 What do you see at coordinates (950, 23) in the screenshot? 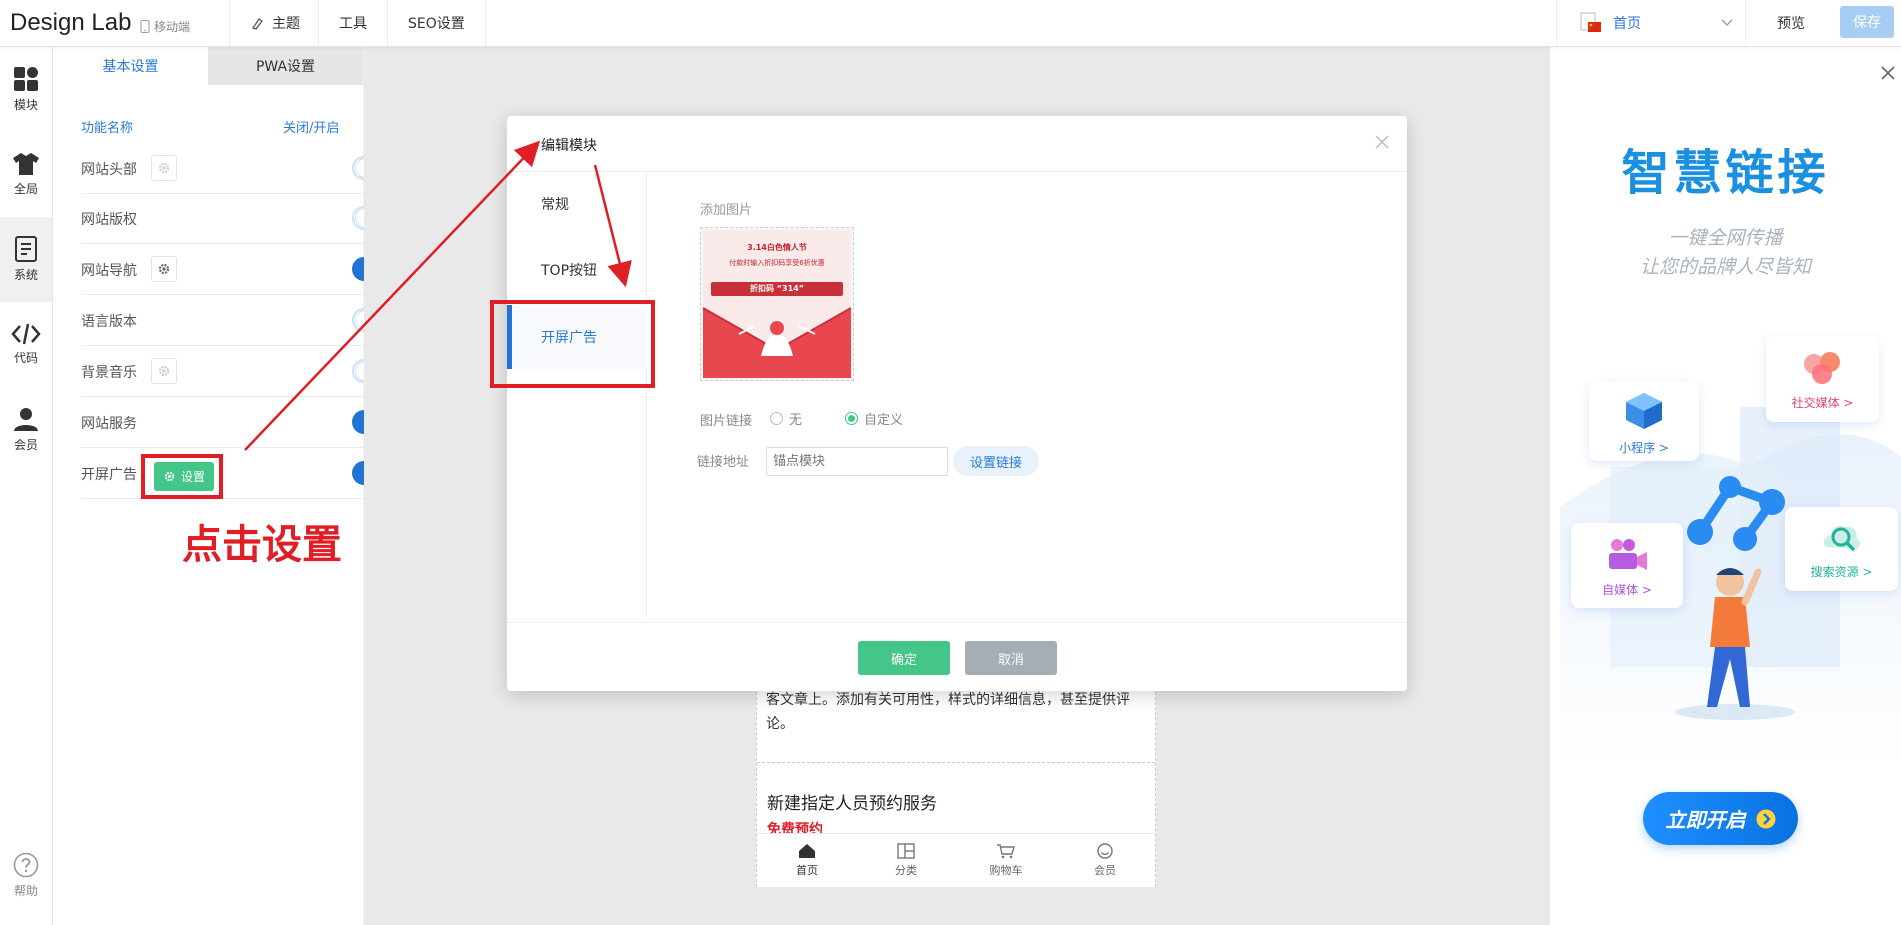
I see `top-bar: Design Lab 移动端 主题 工具 SEO设置 首页 预览 保存` at bounding box center [950, 23].